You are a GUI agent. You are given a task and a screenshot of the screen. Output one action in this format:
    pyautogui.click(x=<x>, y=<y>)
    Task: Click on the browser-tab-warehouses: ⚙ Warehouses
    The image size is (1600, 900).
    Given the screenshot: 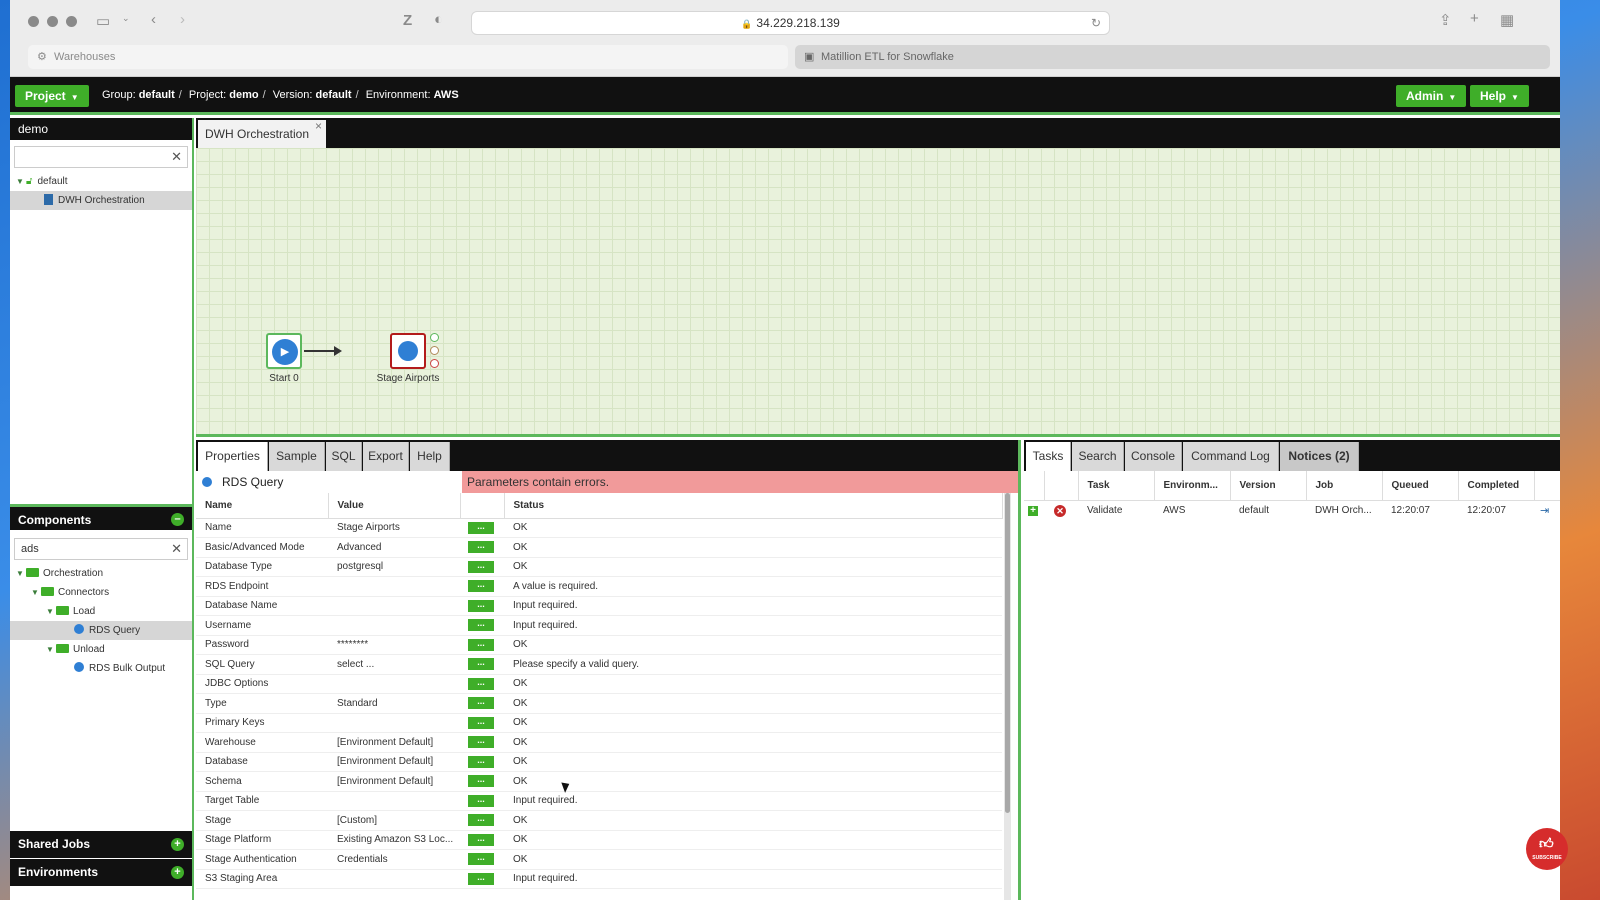 What is the action you would take?
    pyautogui.click(x=408, y=57)
    